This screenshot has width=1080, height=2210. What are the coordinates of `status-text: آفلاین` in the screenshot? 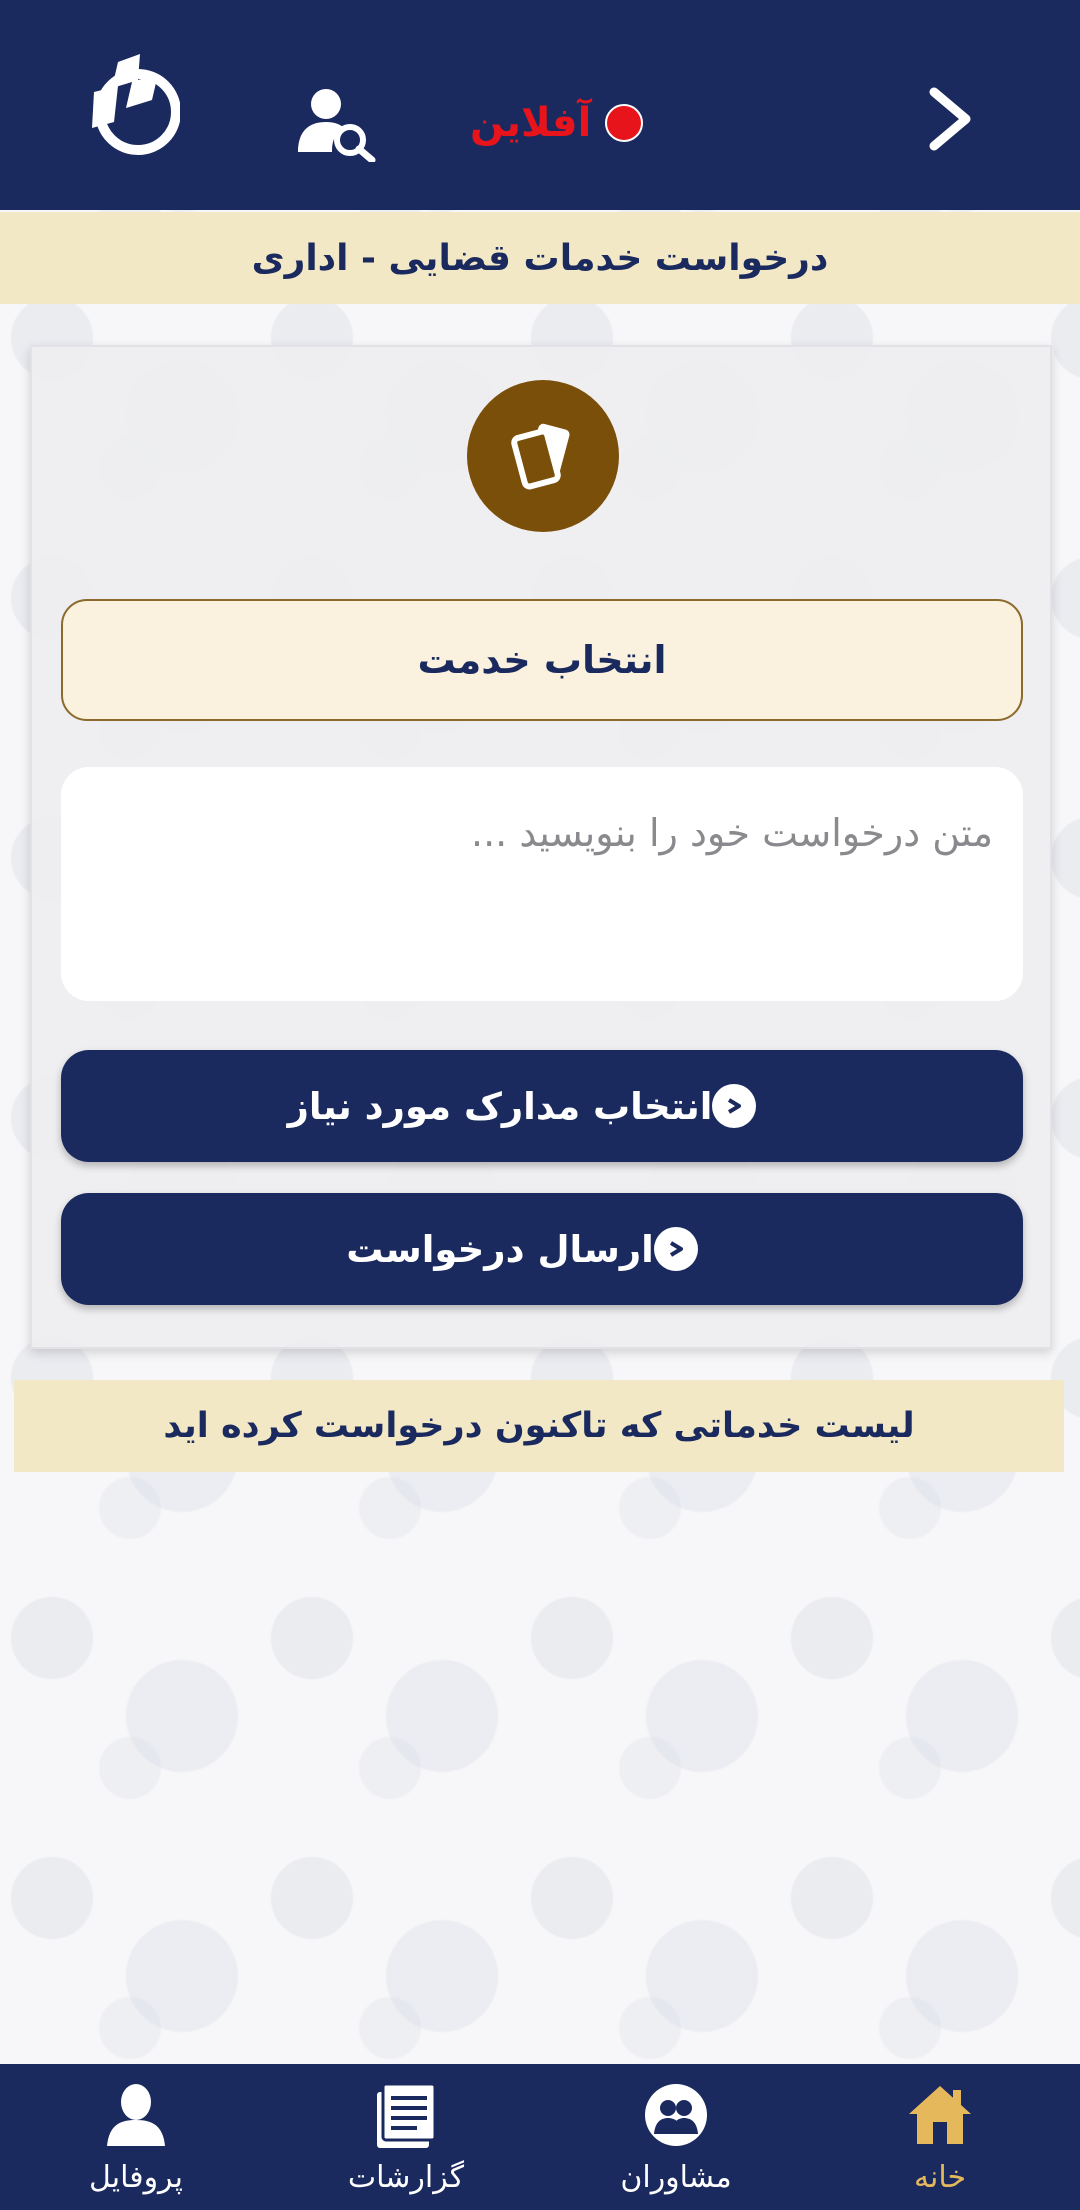 It's located at (531, 123).